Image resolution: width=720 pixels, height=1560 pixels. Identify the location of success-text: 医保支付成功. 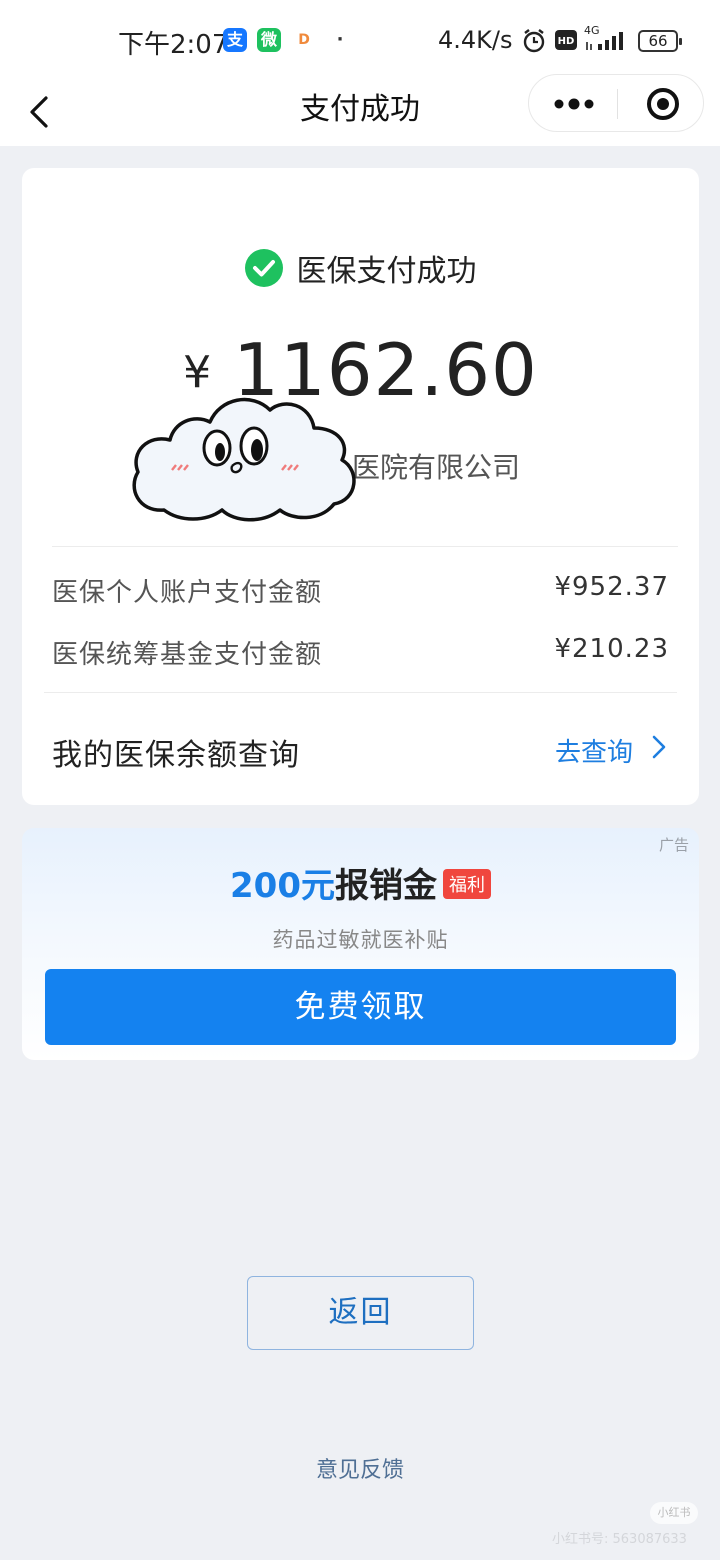
(386, 271).